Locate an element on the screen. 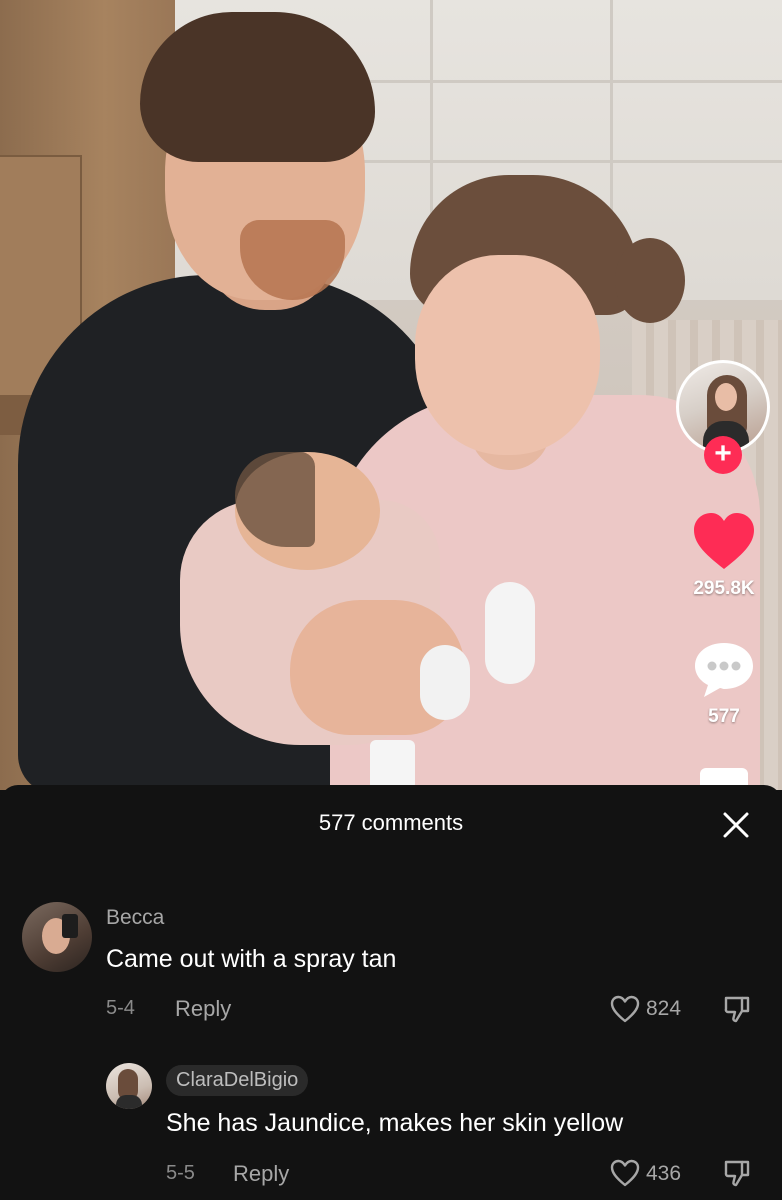 The height and width of the screenshot is (1200, 782). heart-icon is located at coordinates (724, 542).